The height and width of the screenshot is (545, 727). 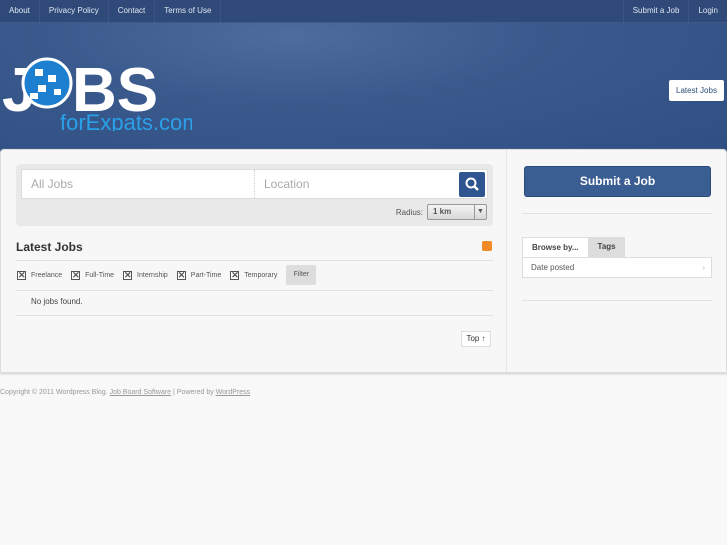 I want to click on submit-job-button: Submit a Job, so click(x=617, y=181).